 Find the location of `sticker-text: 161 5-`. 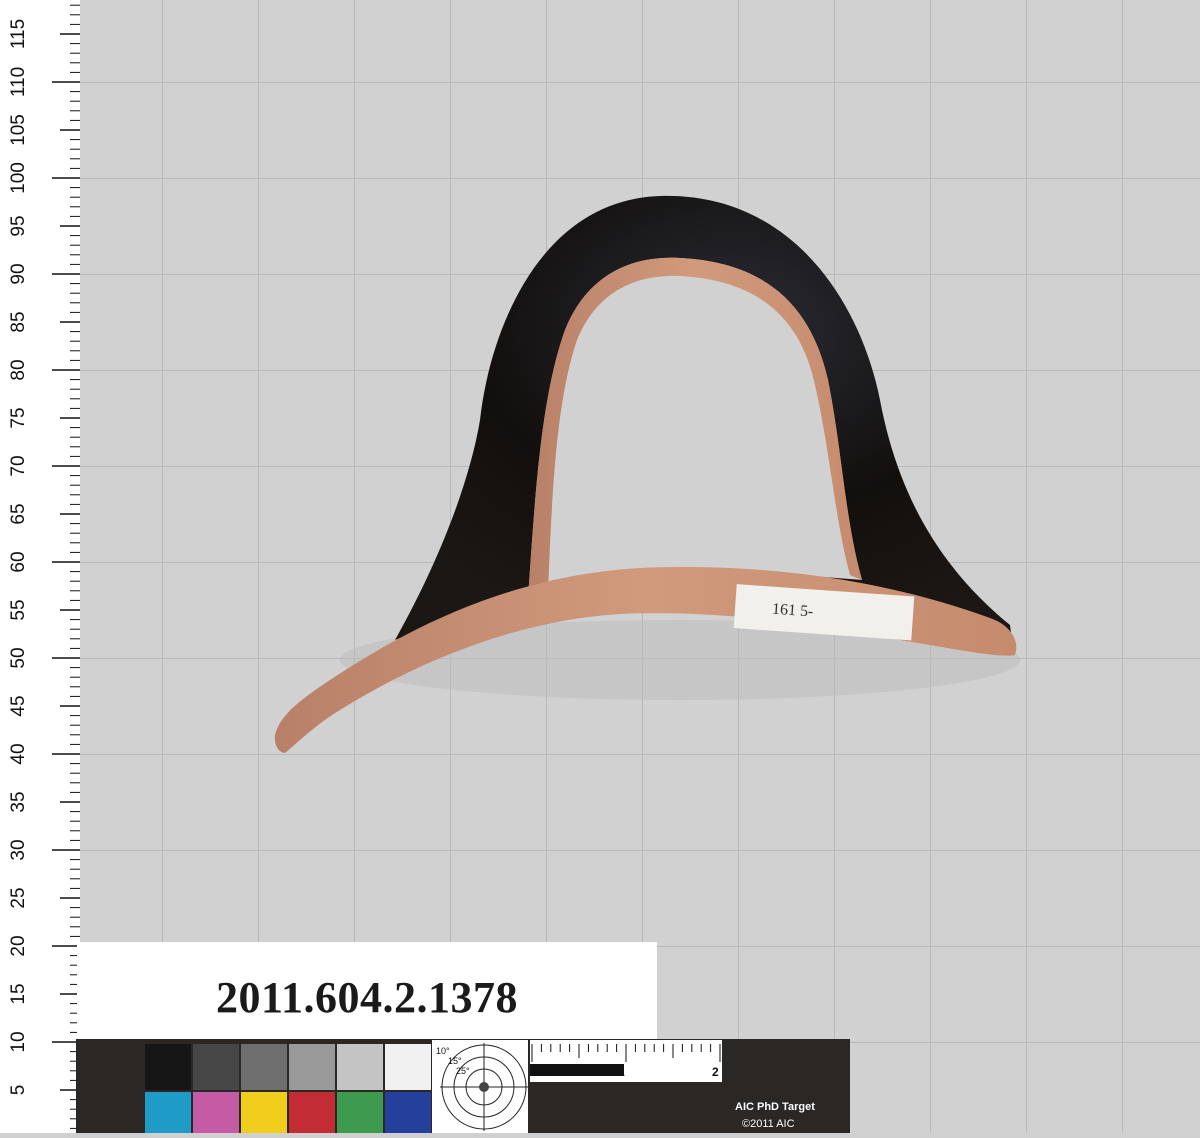

sticker-text: 161 5- is located at coordinates (792, 611).